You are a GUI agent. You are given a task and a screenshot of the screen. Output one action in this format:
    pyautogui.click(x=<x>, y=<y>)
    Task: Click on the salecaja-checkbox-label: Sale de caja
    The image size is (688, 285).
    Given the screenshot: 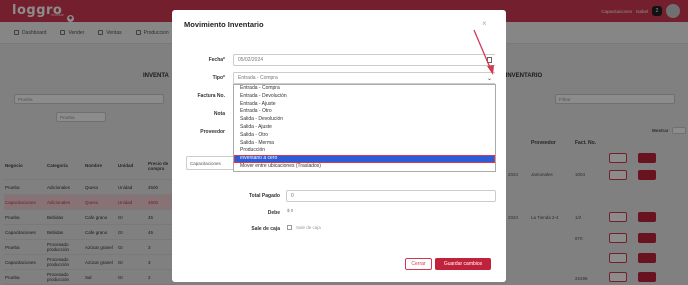 What is the action you would take?
    pyautogui.click(x=308, y=227)
    